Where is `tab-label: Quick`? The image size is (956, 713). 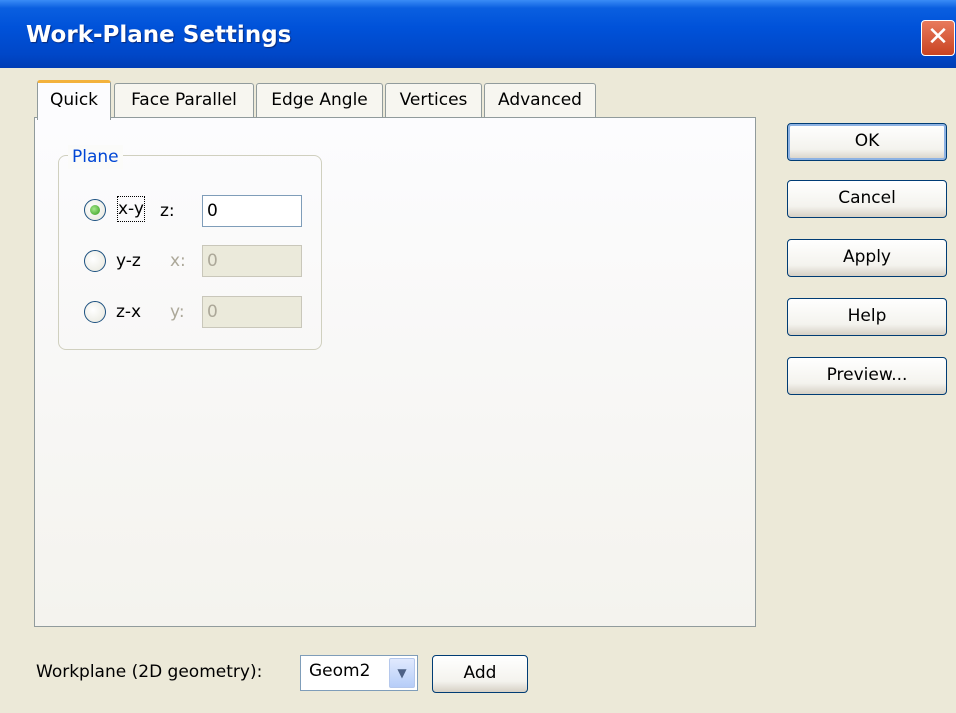 tab-label: Quick is located at coordinates (74, 100).